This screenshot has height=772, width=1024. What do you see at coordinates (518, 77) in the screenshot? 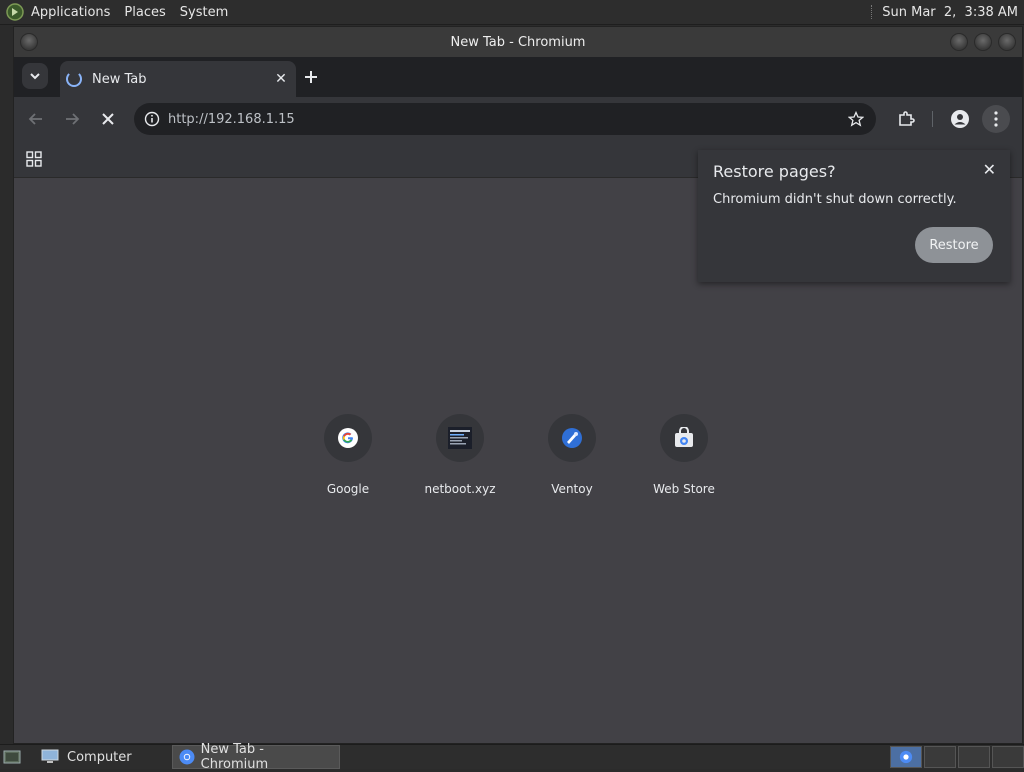
I see `tab-strip: New Tab ✕` at bounding box center [518, 77].